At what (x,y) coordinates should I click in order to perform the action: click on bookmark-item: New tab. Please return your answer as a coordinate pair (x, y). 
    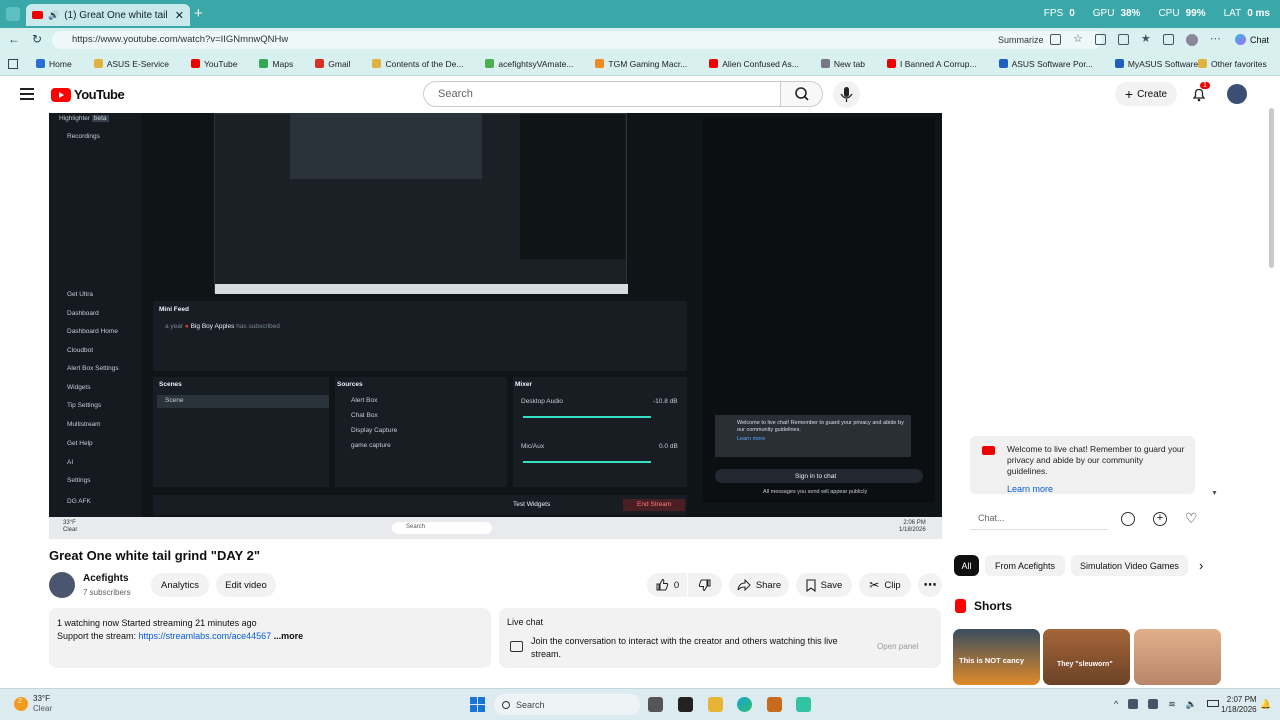
    Looking at the image, I should click on (842, 64).